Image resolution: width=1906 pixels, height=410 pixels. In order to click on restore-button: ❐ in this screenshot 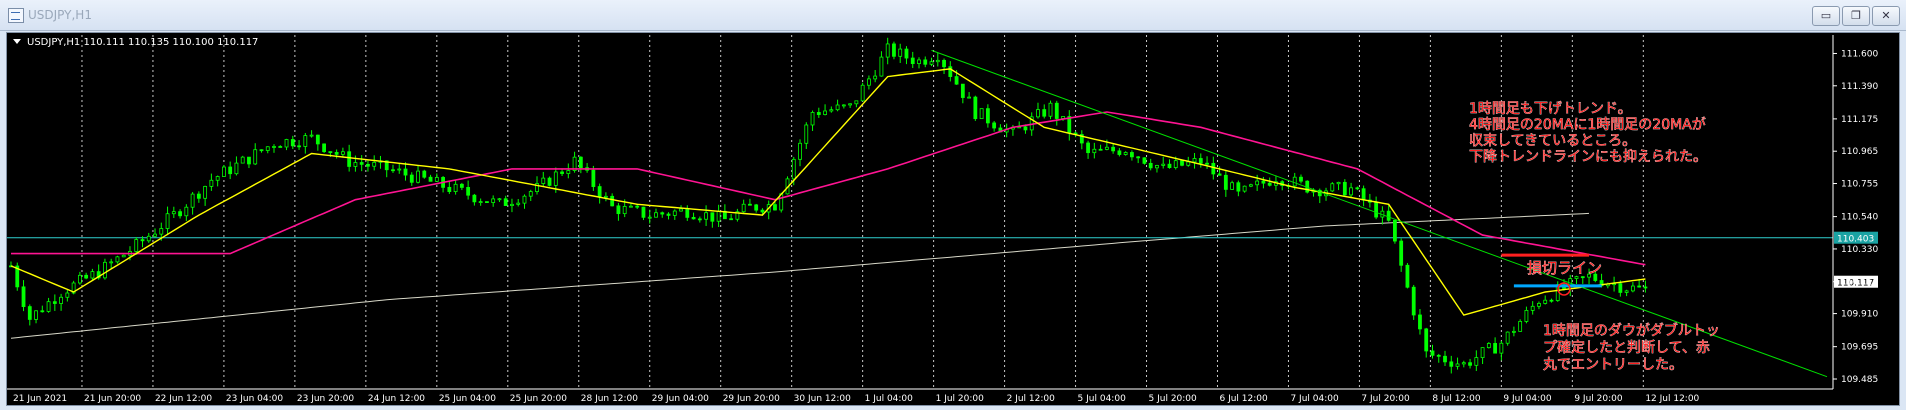, I will do `click(1856, 16)`.